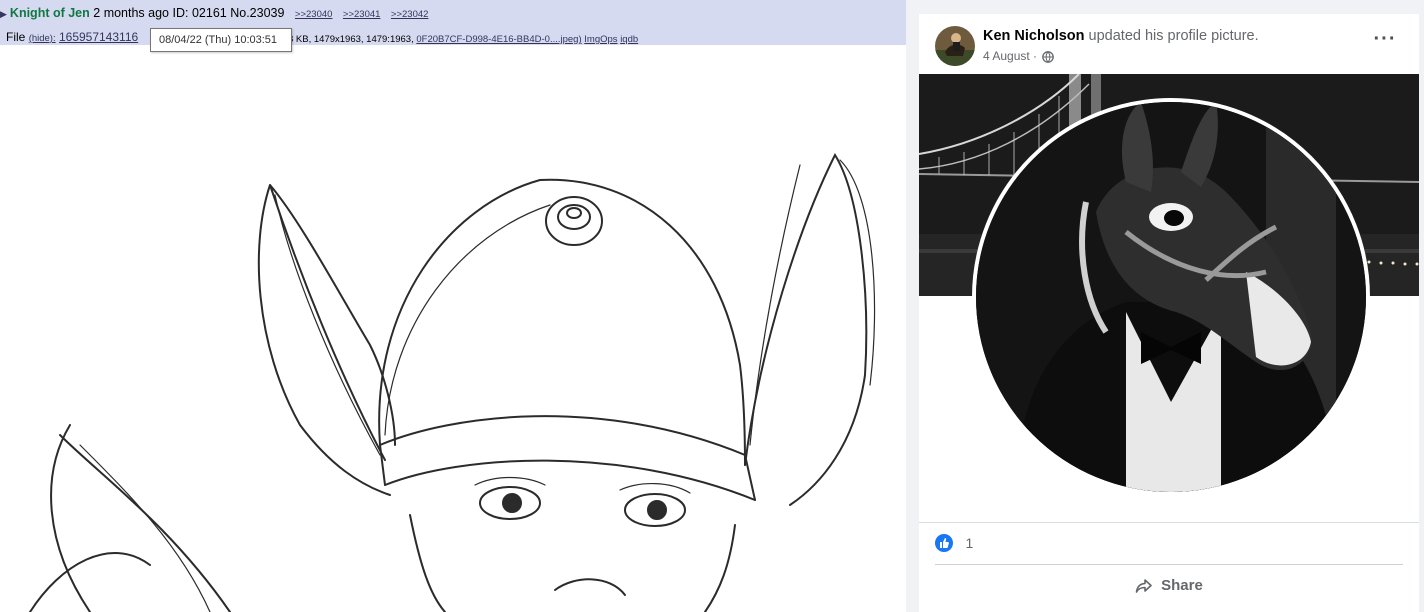 This screenshot has width=1424, height=612. I want to click on post-date: 4 August ·, so click(1010, 56).